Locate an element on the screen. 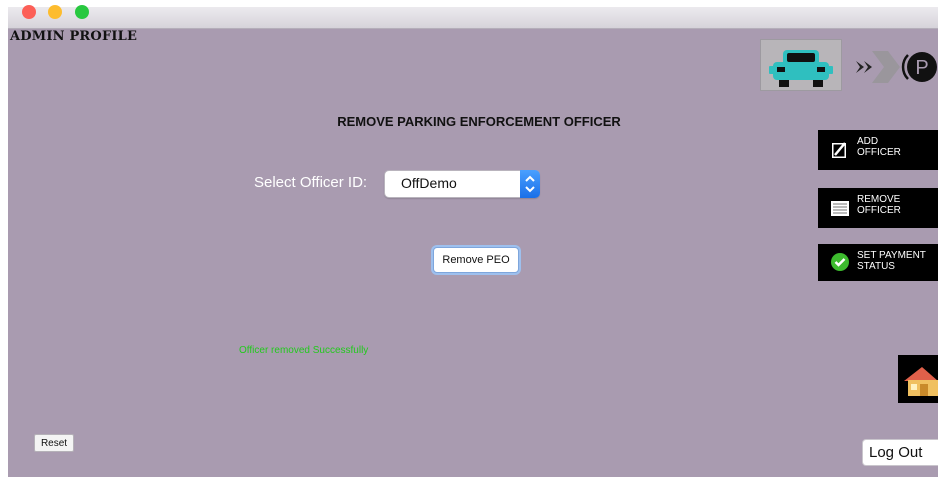 The height and width of the screenshot is (477, 938). car-icon is located at coordinates (801, 68).